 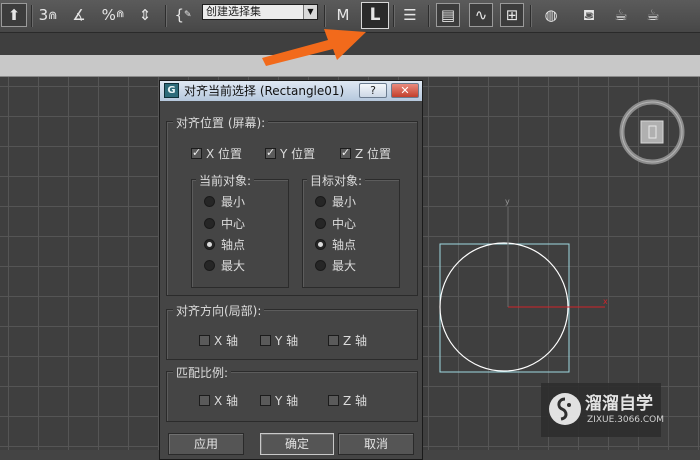 I want to click on target-pivot-radio: 轴点, so click(x=335, y=244).